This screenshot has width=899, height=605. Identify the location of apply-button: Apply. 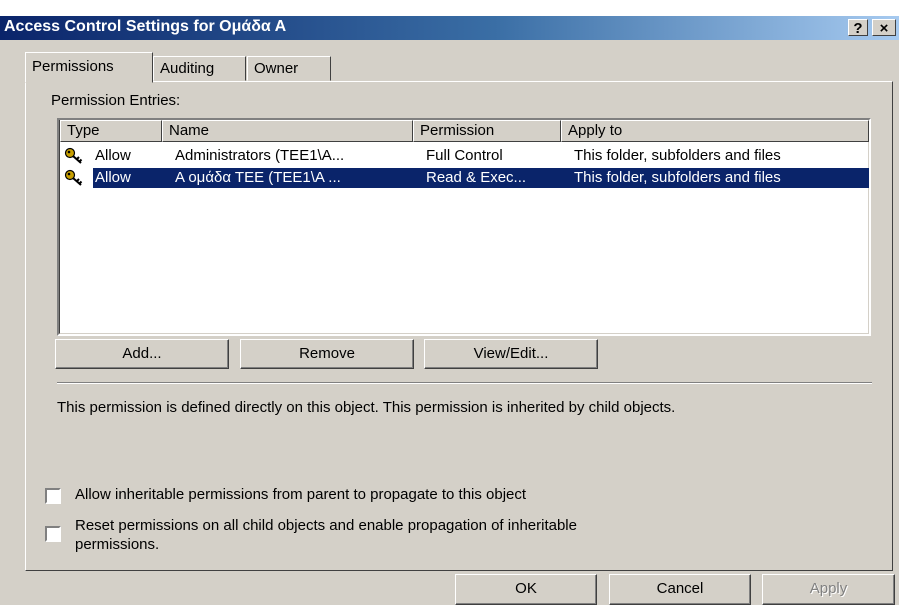
(828, 589).